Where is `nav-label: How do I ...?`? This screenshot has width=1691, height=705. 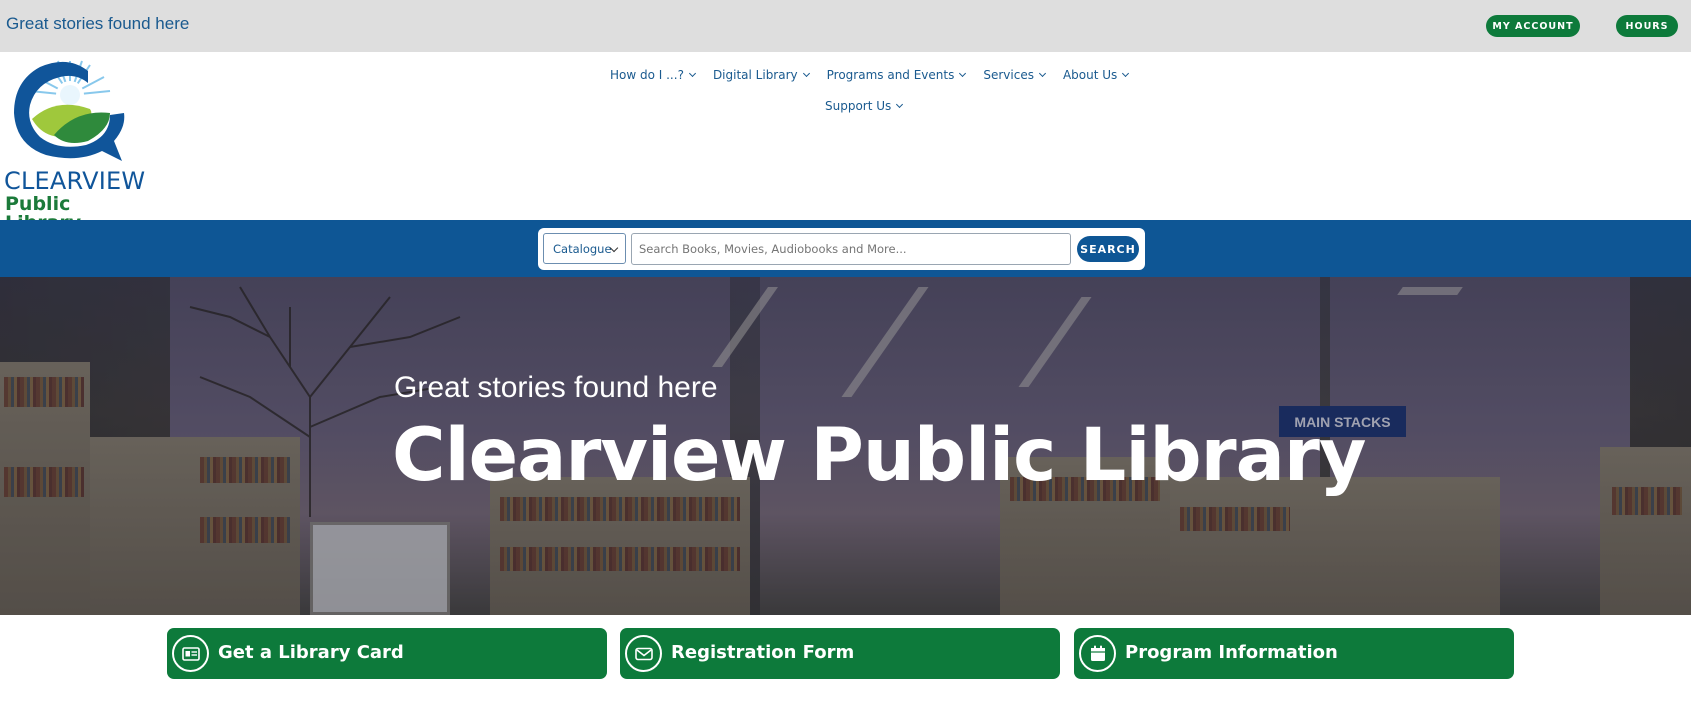
nav-label: How do I ...? is located at coordinates (647, 75).